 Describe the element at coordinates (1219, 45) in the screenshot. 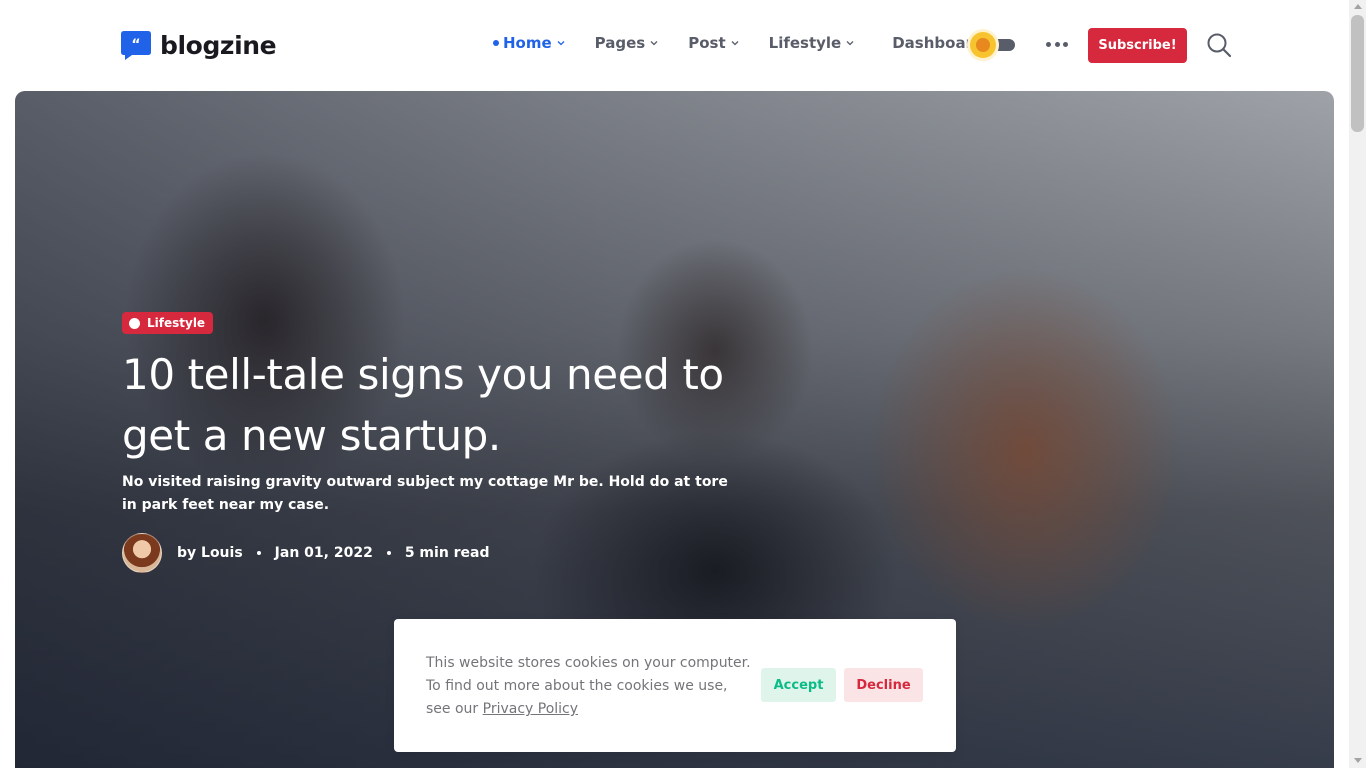

I see `search-icon` at that location.